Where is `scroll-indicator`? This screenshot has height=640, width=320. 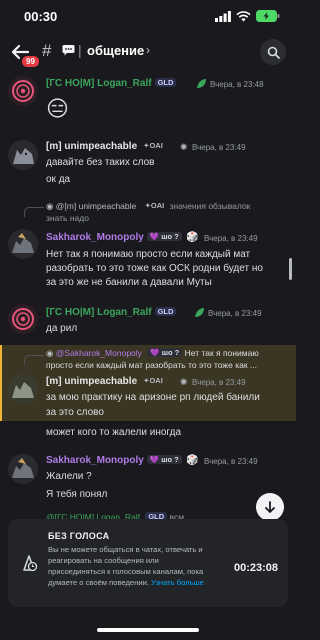 scroll-indicator is located at coordinates (290, 269).